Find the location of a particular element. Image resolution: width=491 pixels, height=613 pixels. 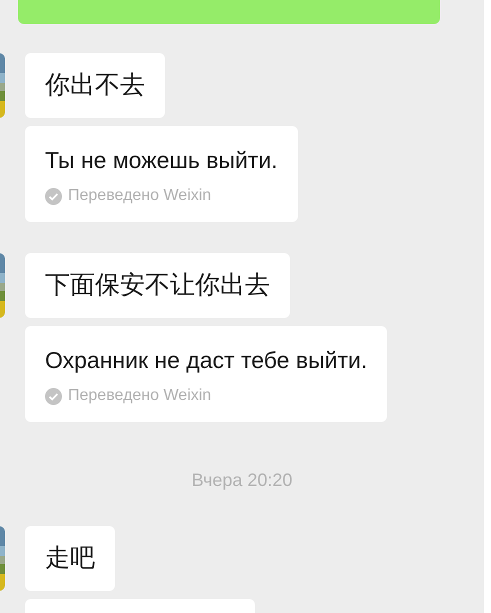

timestamp: Вчера 20:20 is located at coordinates (242, 480).